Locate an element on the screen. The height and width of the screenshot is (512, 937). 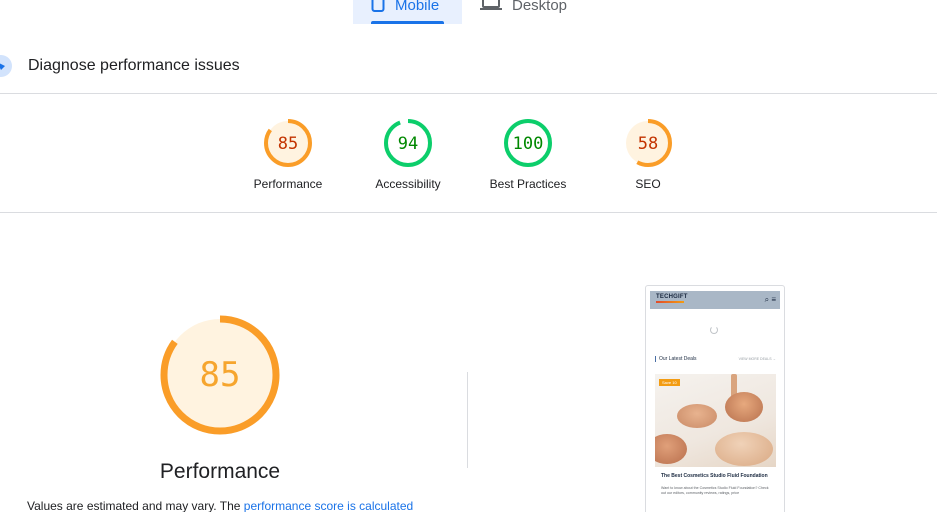
laptop-icon is located at coordinates (491, 8).